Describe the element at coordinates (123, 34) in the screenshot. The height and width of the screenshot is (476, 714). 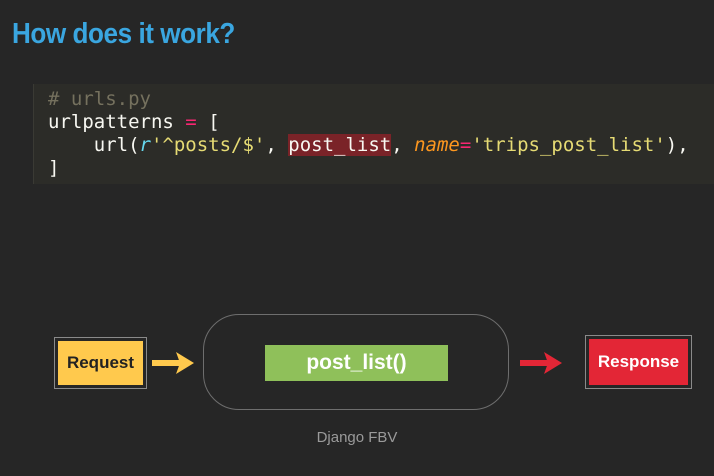
I see `slide-title: How does it work?` at that location.